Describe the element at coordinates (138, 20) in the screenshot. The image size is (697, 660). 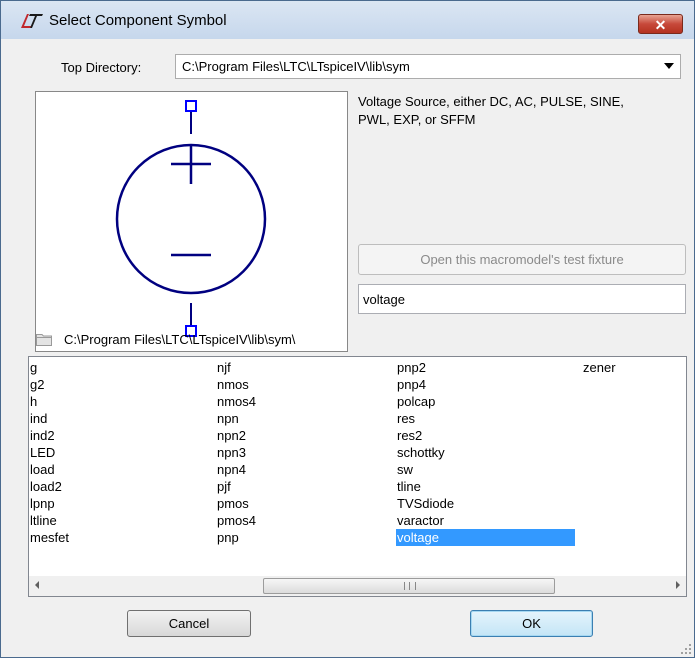
I see `window-title: Select Component Symbol` at that location.